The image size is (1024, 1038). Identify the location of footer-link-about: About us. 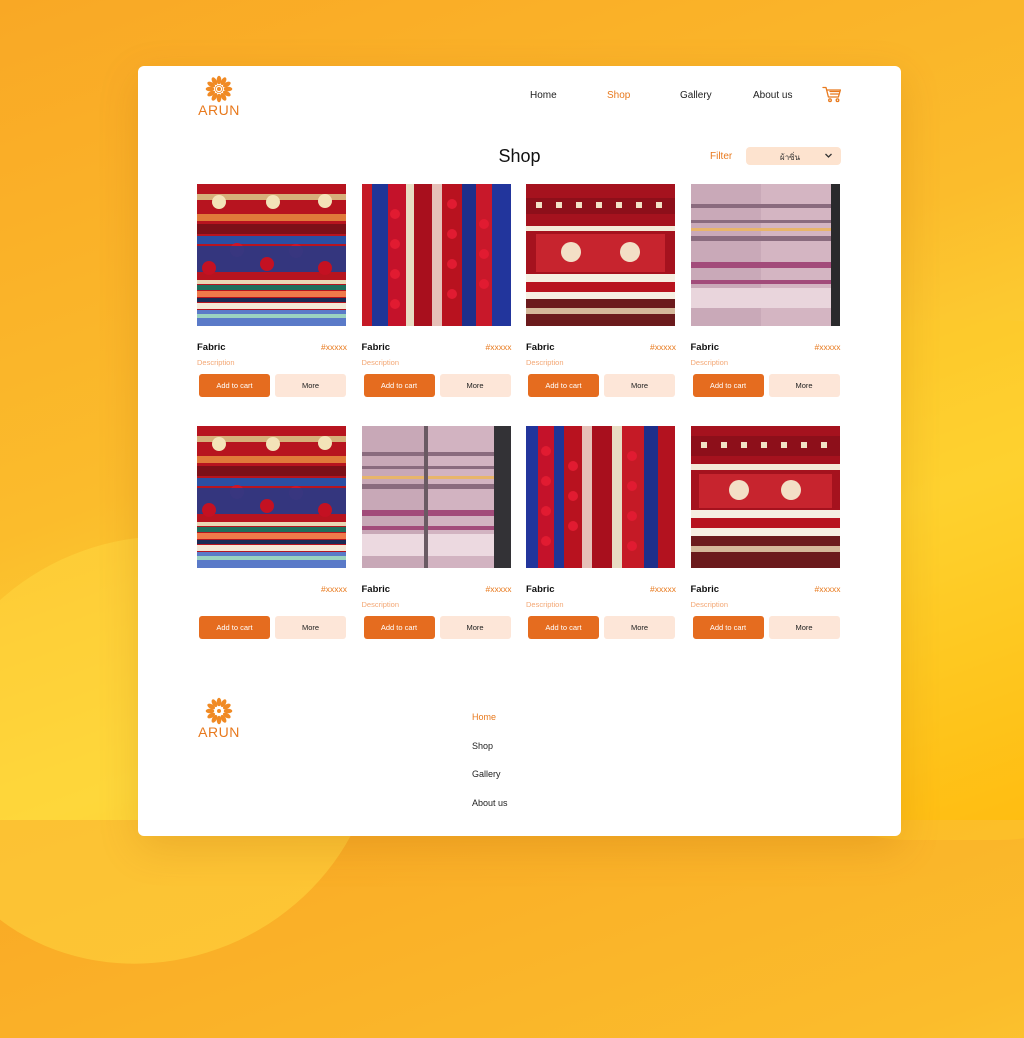
(490, 812).